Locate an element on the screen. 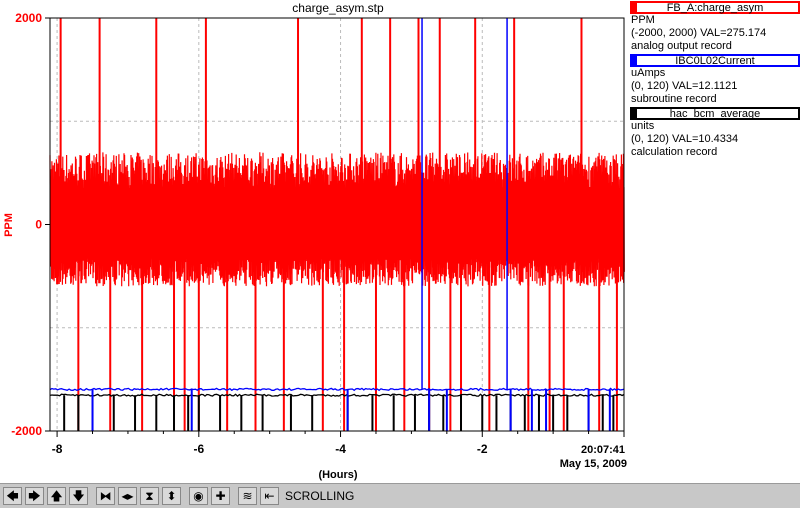 The image size is (800, 508). pan-up-button: 🡅 is located at coordinates (56, 496).